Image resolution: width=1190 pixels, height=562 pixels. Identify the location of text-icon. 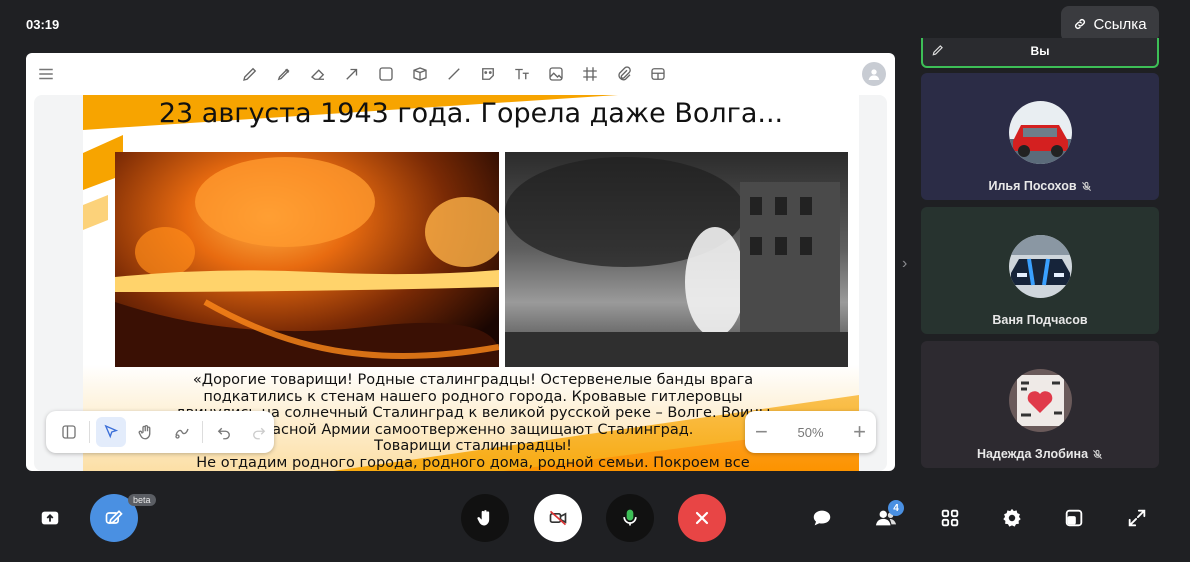
(522, 74).